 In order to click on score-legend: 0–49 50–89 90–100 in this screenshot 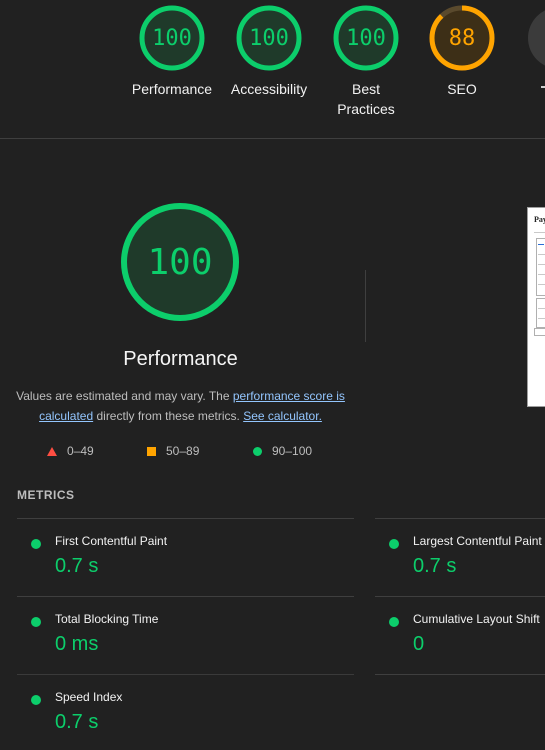, I will do `click(180, 452)`.